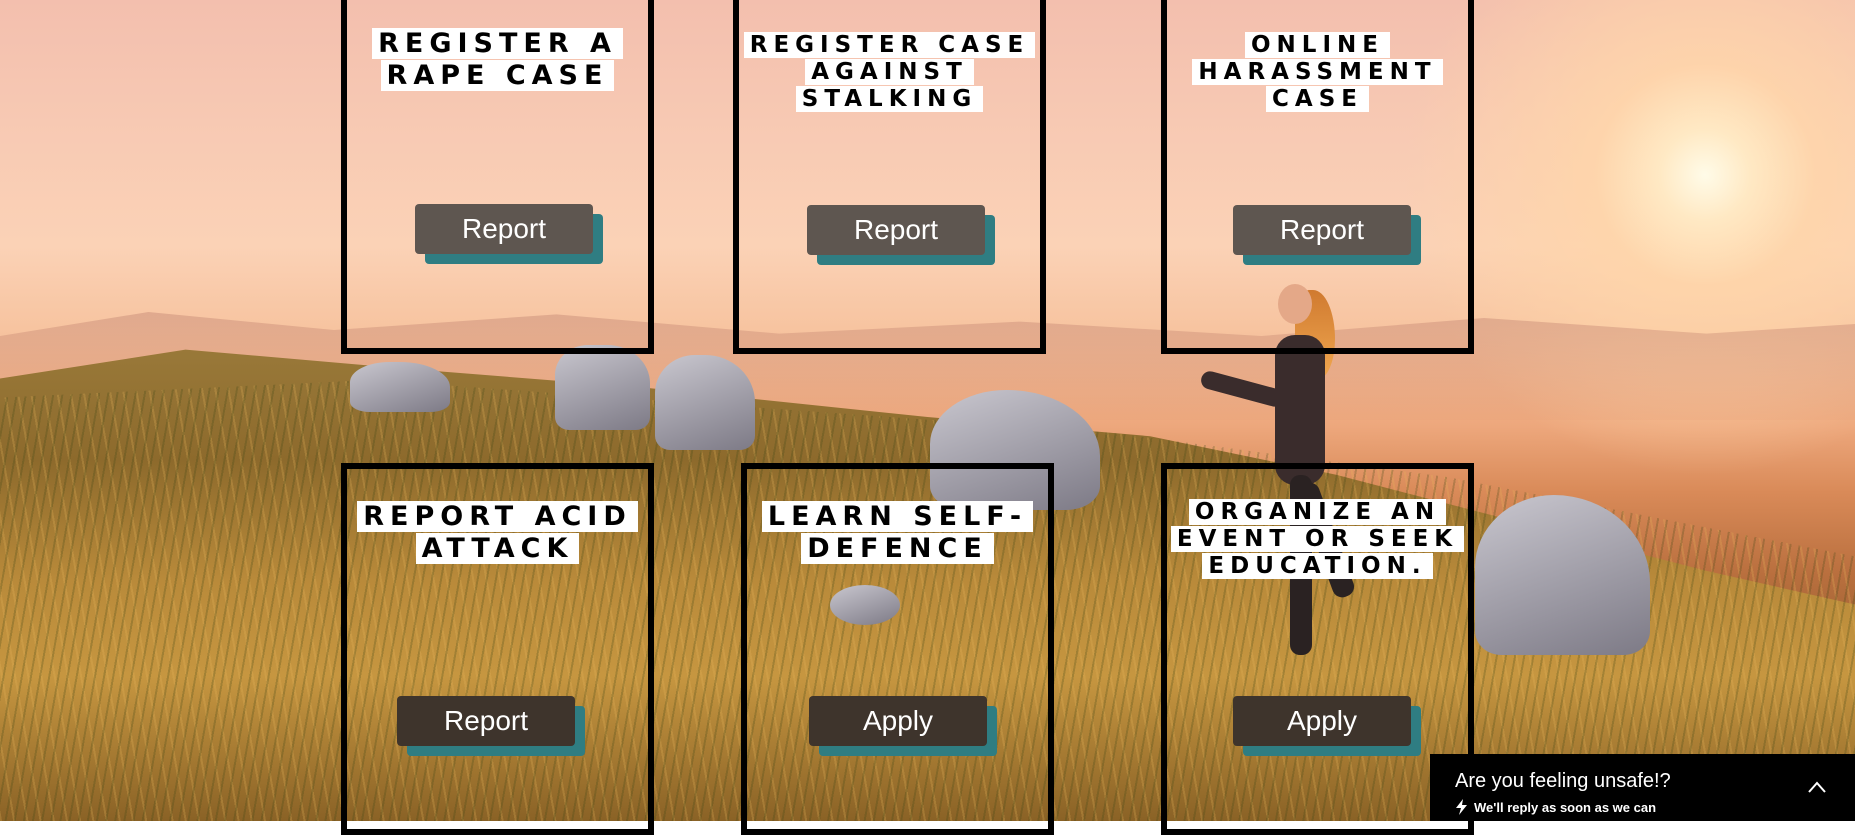 This screenshot has width=1855, height=835. Describe the element at coordinates (1563, 781) in the screenshot. I see `chat-title: Are you feeling unsafe!?` at that location.